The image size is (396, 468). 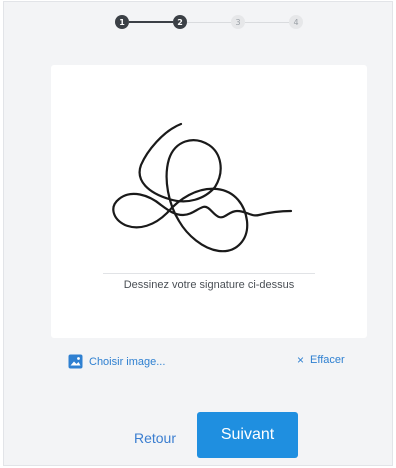 I want to click on image-icon, so click(x=75, y=361).